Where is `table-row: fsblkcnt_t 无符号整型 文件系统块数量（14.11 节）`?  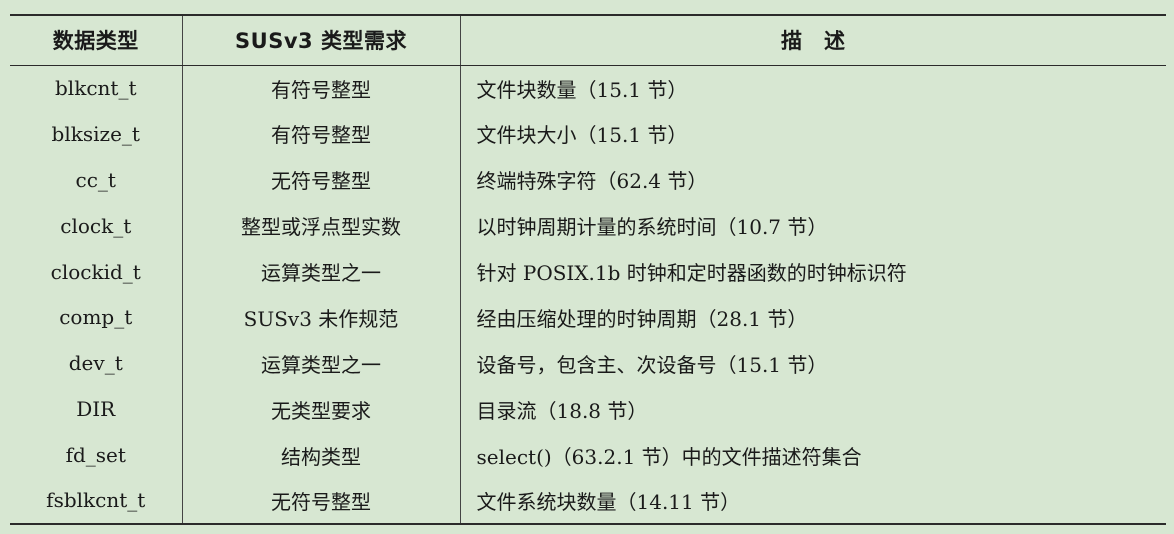
table-row: fsblkcnt_t 无符号整型 文件系统块数量（14.11 节） is located at coordinates (588, 501).